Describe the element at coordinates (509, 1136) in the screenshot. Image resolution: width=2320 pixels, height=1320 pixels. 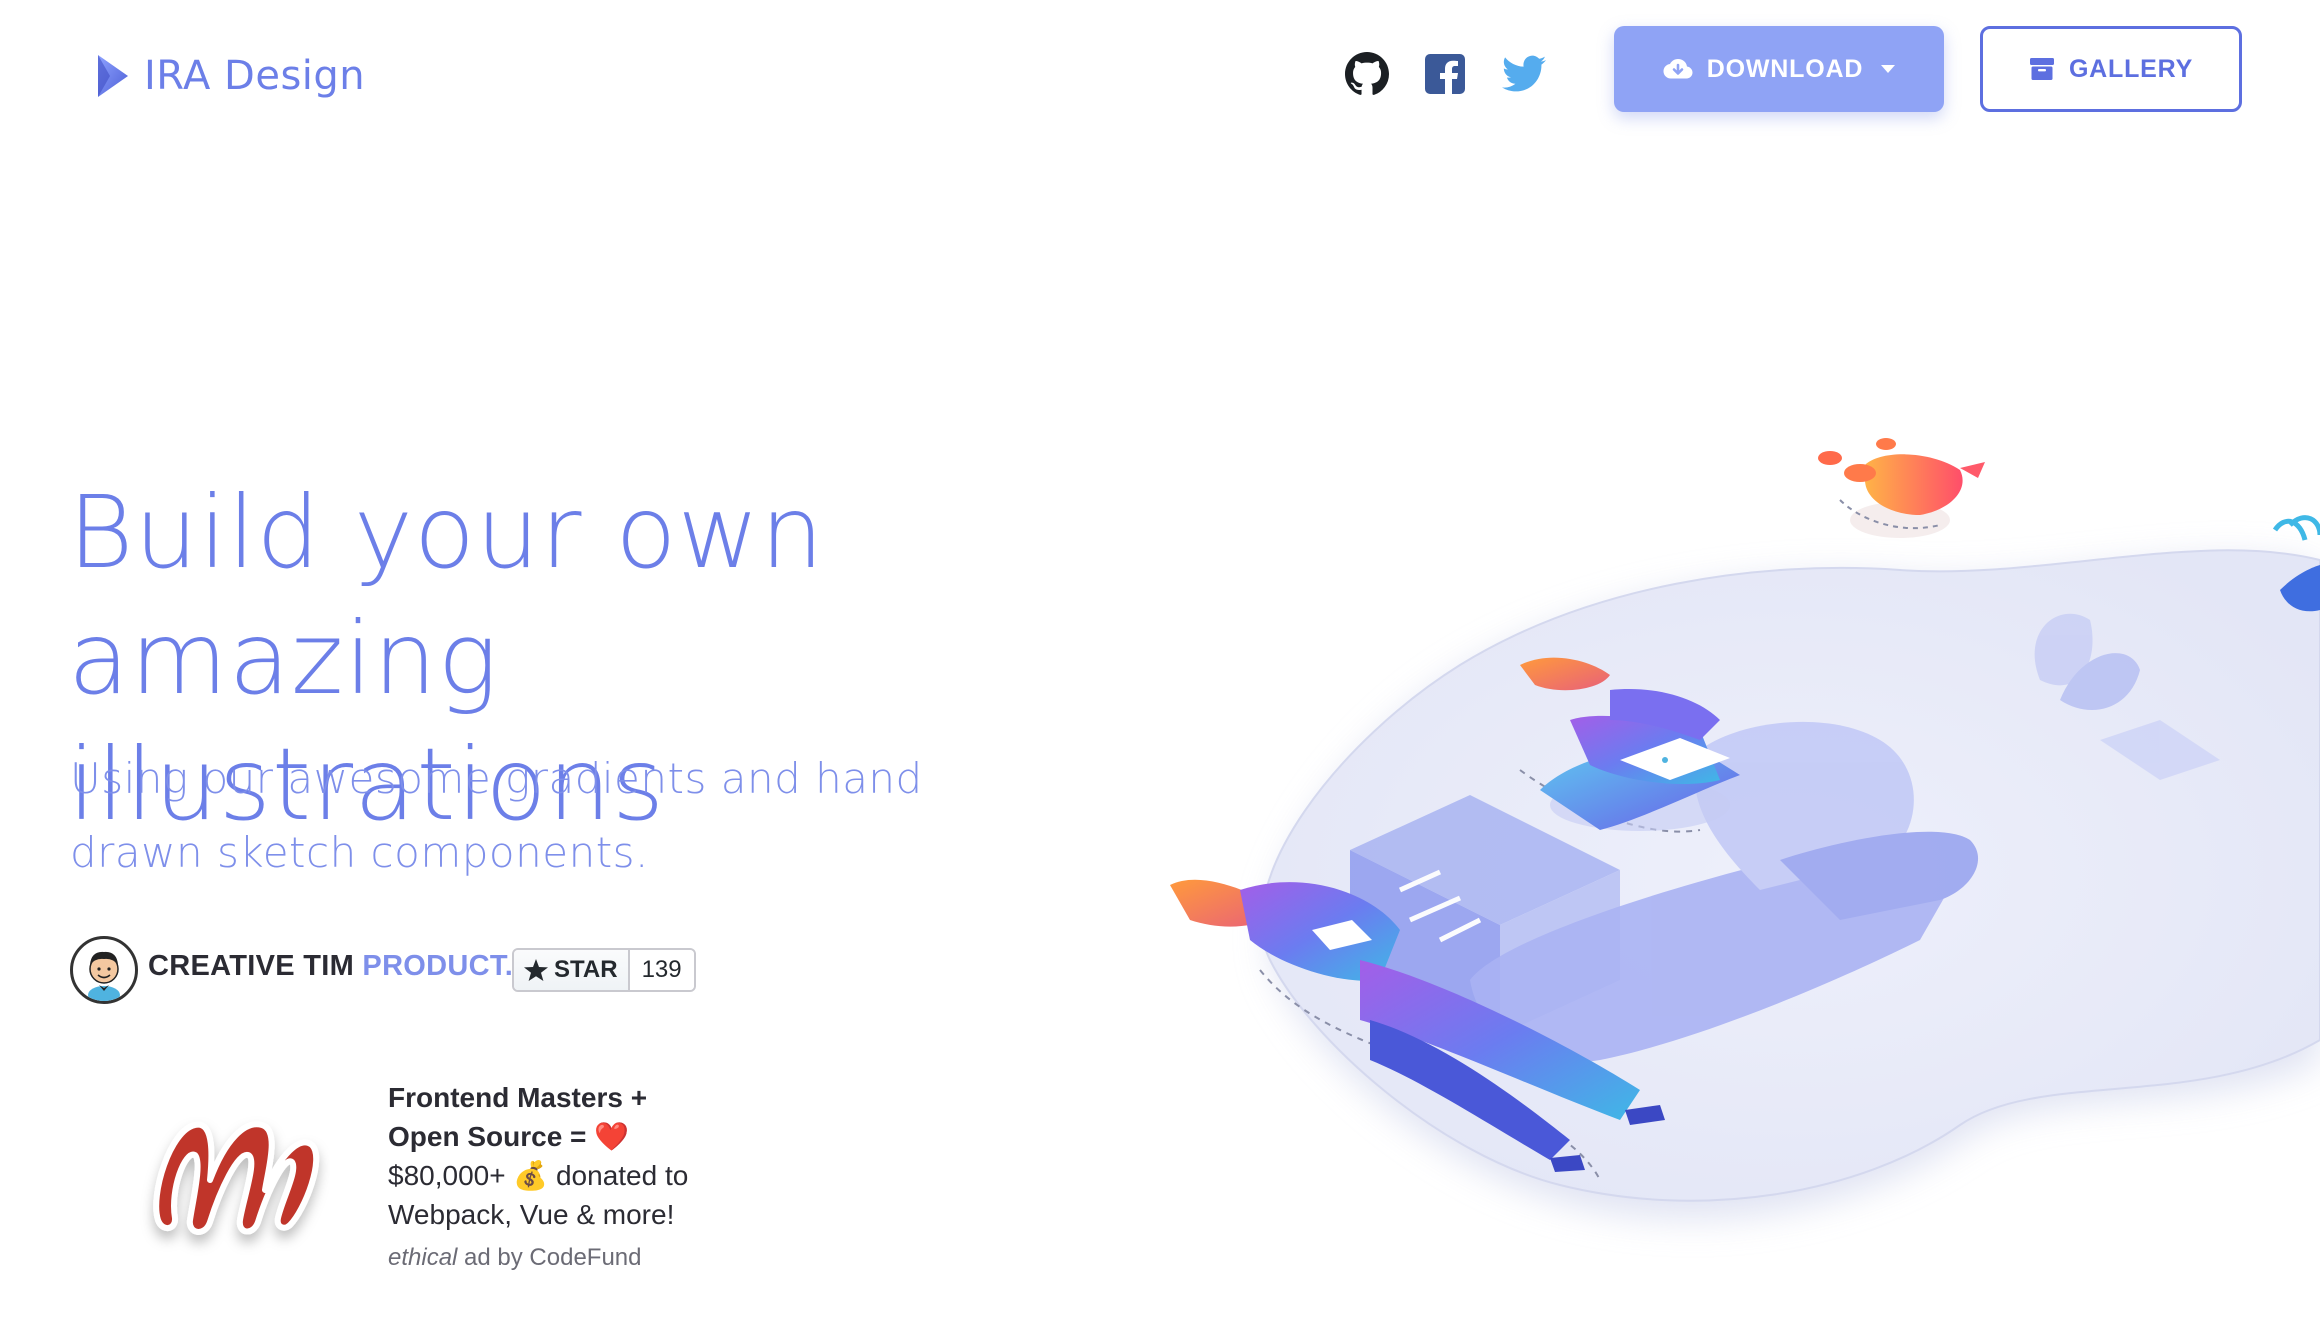
I see `ad-line-2: Open Source = ❤️` at that location.